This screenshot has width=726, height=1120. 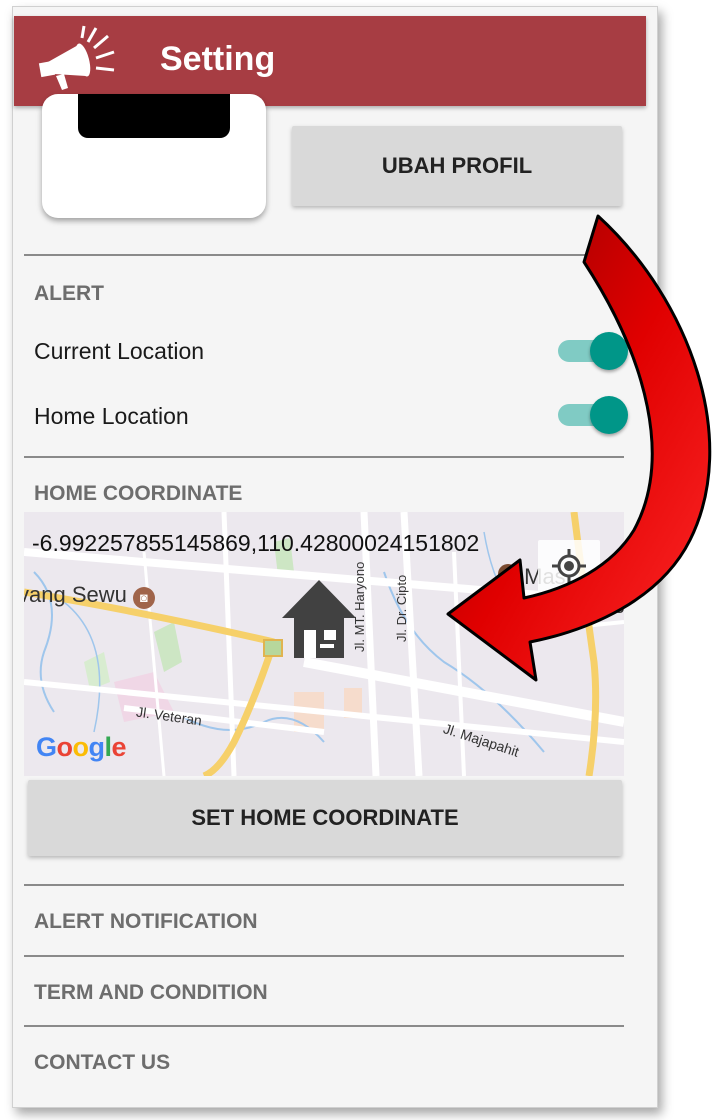 I want to click on map-street-cipto: Jl. Dr. Cipto, so click(x=401, y=608).